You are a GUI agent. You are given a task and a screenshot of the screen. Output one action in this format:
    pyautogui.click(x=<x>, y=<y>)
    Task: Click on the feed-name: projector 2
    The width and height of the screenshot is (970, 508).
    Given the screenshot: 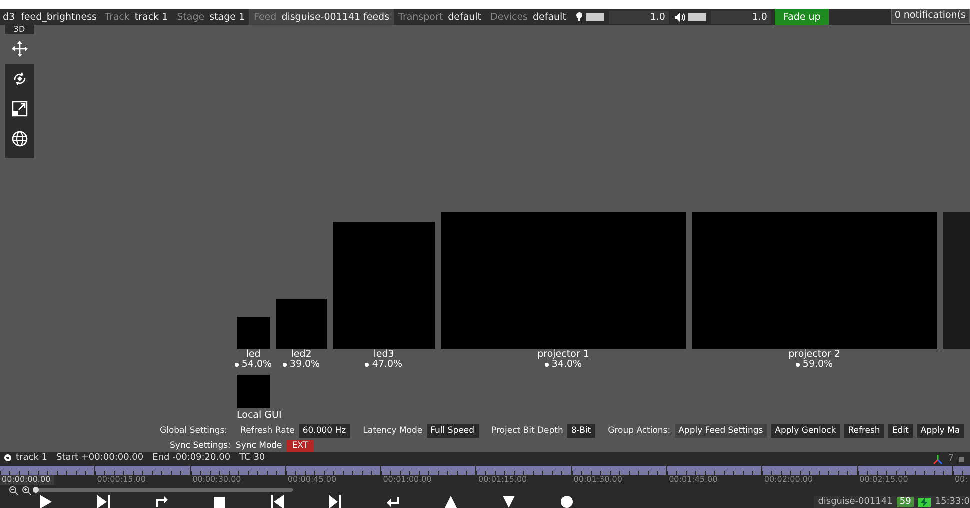 What is the action you would take?
    pyautogui.click(x=814, y=355)
    